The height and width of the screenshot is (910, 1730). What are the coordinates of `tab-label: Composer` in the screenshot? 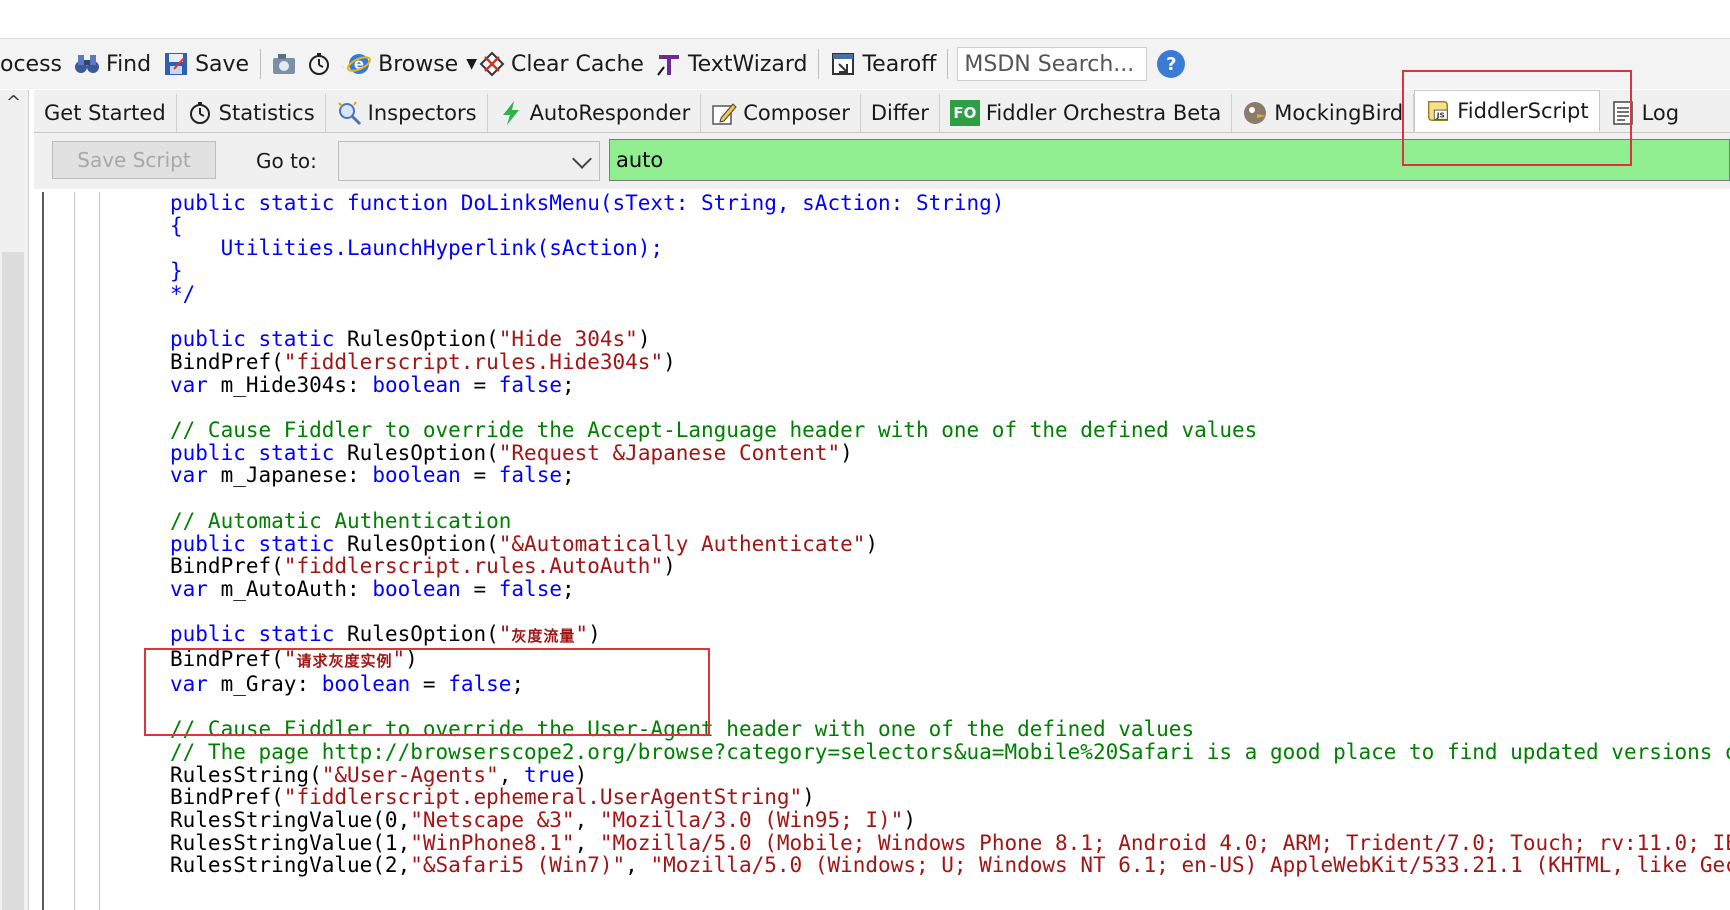 It's located at (796, 113).